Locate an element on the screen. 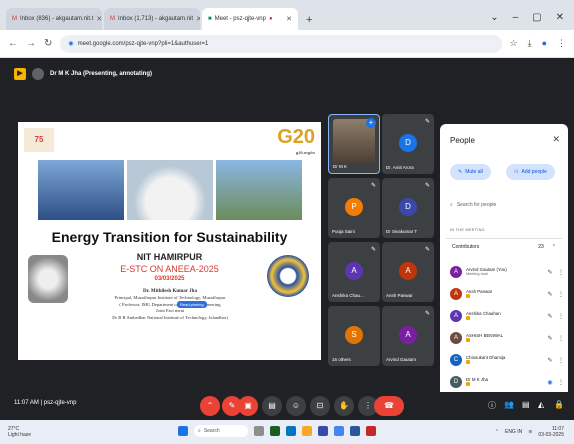 The image size is (574, 444). participant-tile: ✎ P Pooja Saini is located at coordinates (354, 208).